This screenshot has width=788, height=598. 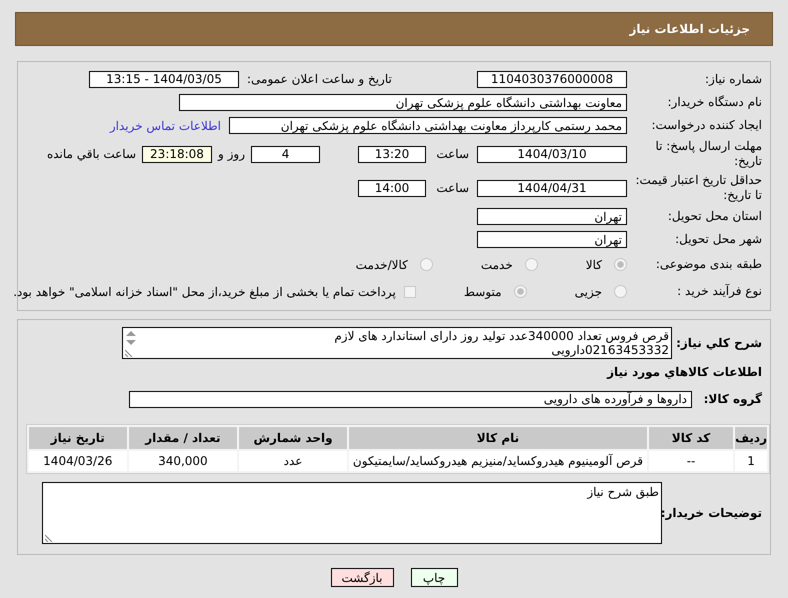 What do you see at coordinates (712, 513) in the screenshot?
I see `field-label: توضیحات خریدار:` at bounding box center [712, 513].